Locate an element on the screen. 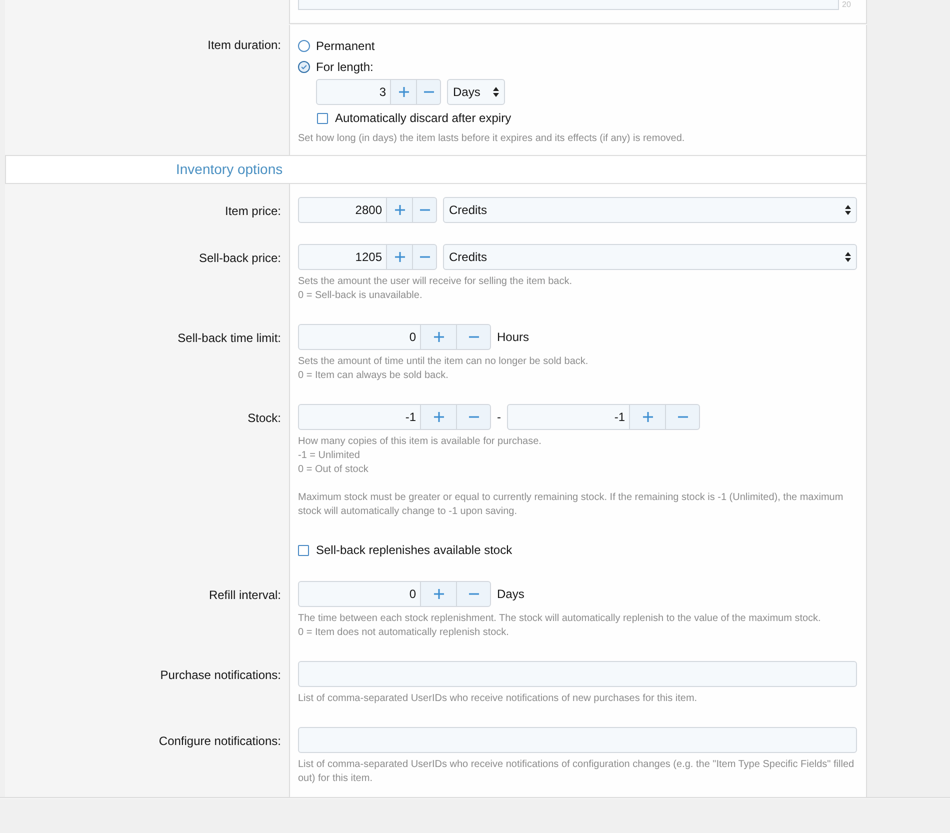 The width and height of the screenshot is (950, 833). section-header: Inventory options is located at coordinates (436, 169).